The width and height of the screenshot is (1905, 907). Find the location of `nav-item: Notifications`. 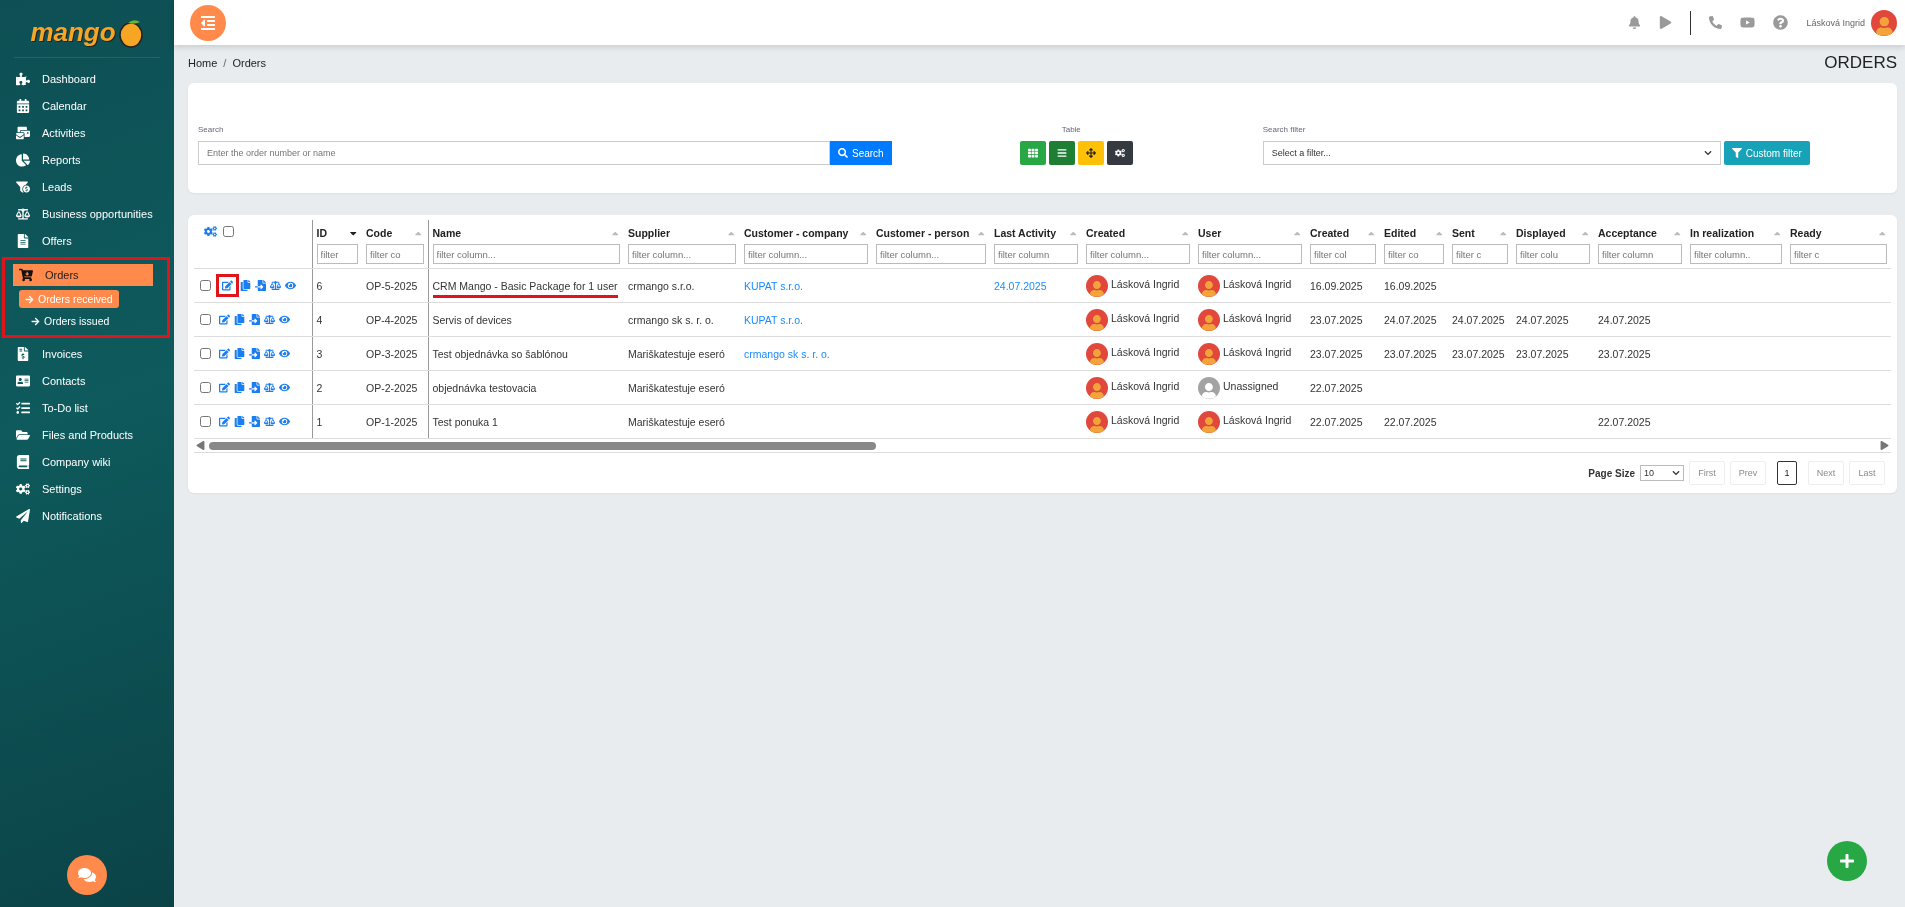

nav-item: Notifications is located at coordinates (92, 516).